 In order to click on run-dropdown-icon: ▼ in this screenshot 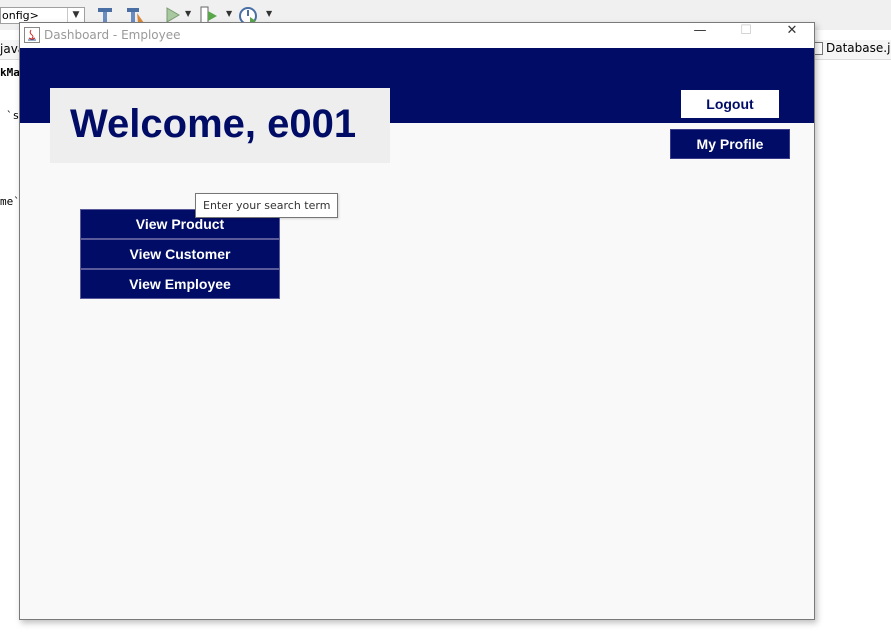, I will do `click(188, 13)`.